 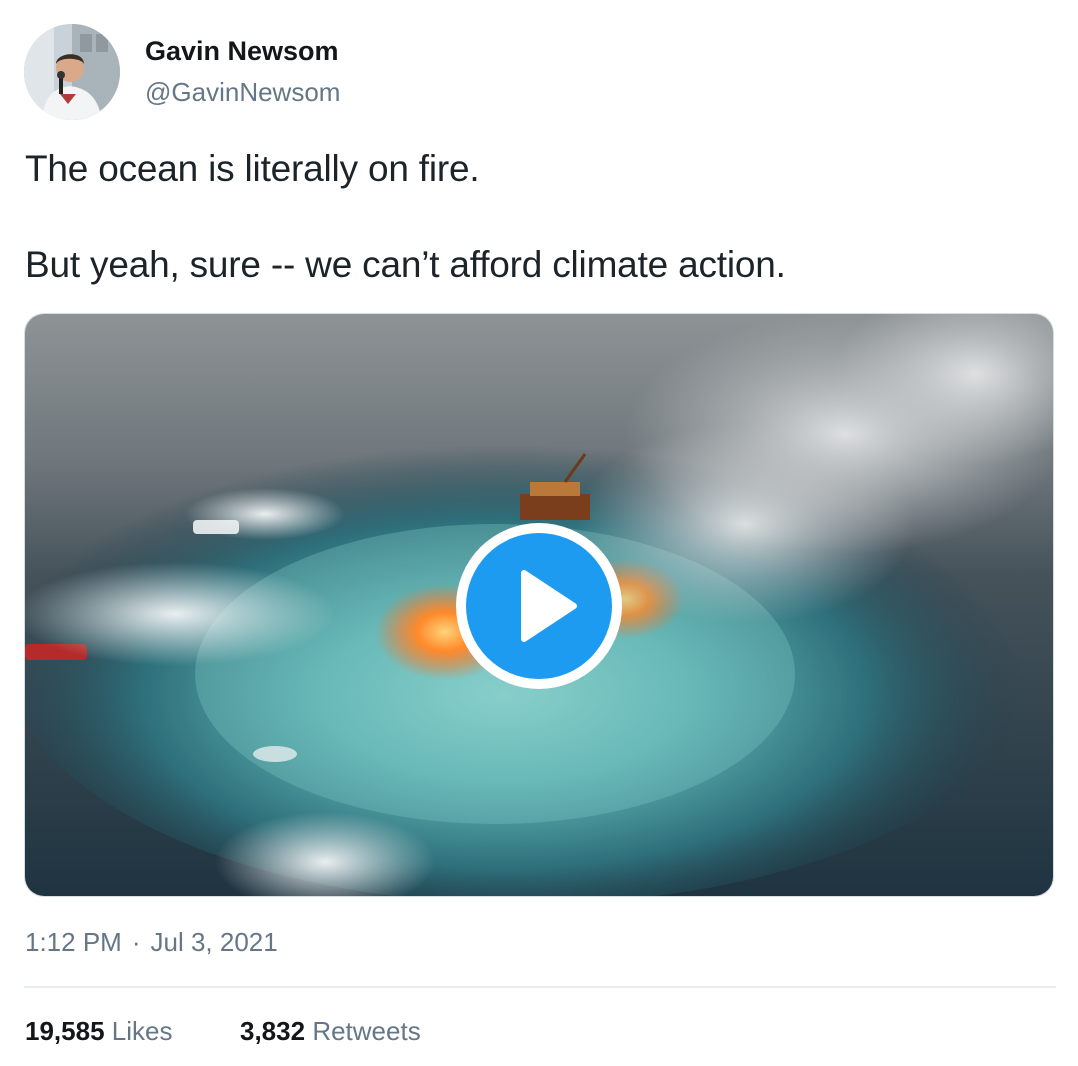 I want to click on tweet-text-line-1: The ocean is literally on fire., so click(x=252, y=168).